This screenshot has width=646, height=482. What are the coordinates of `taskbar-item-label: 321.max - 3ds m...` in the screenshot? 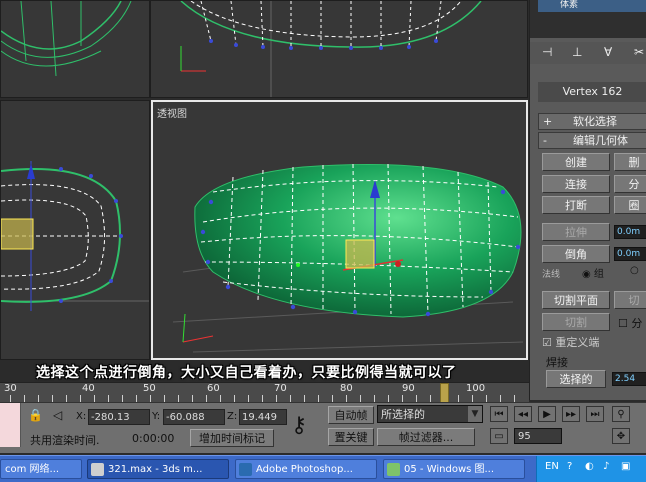 It's located at (155, 469).